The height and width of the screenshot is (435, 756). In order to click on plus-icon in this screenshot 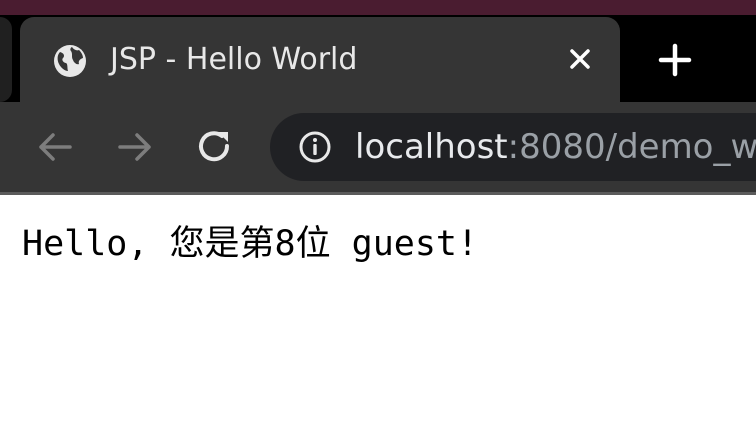, I will do `click(675, 60)`.